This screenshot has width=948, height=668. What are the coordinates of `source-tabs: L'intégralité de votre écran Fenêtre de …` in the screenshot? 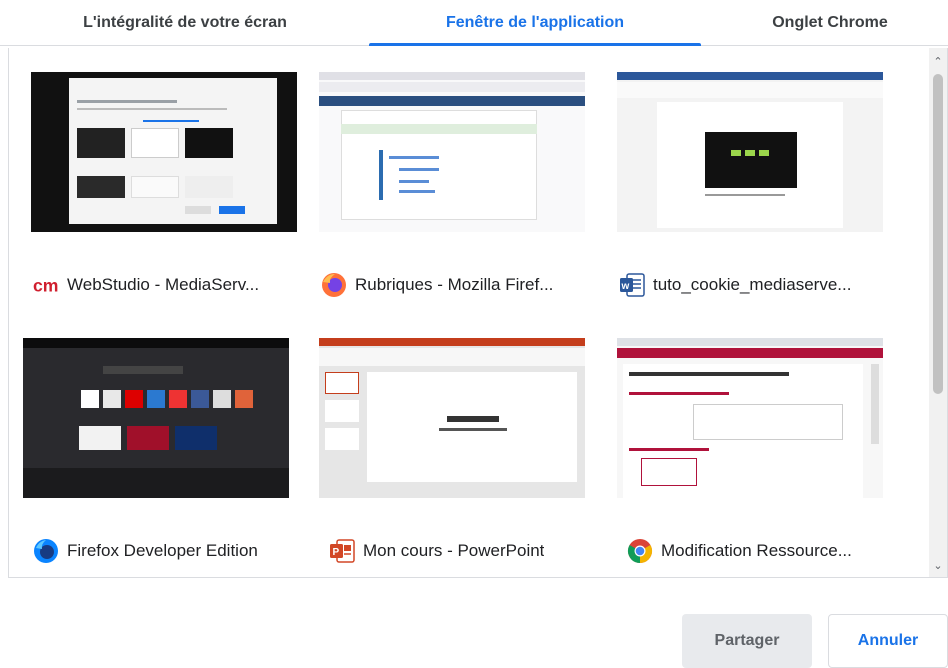 It's located at (474, 23).